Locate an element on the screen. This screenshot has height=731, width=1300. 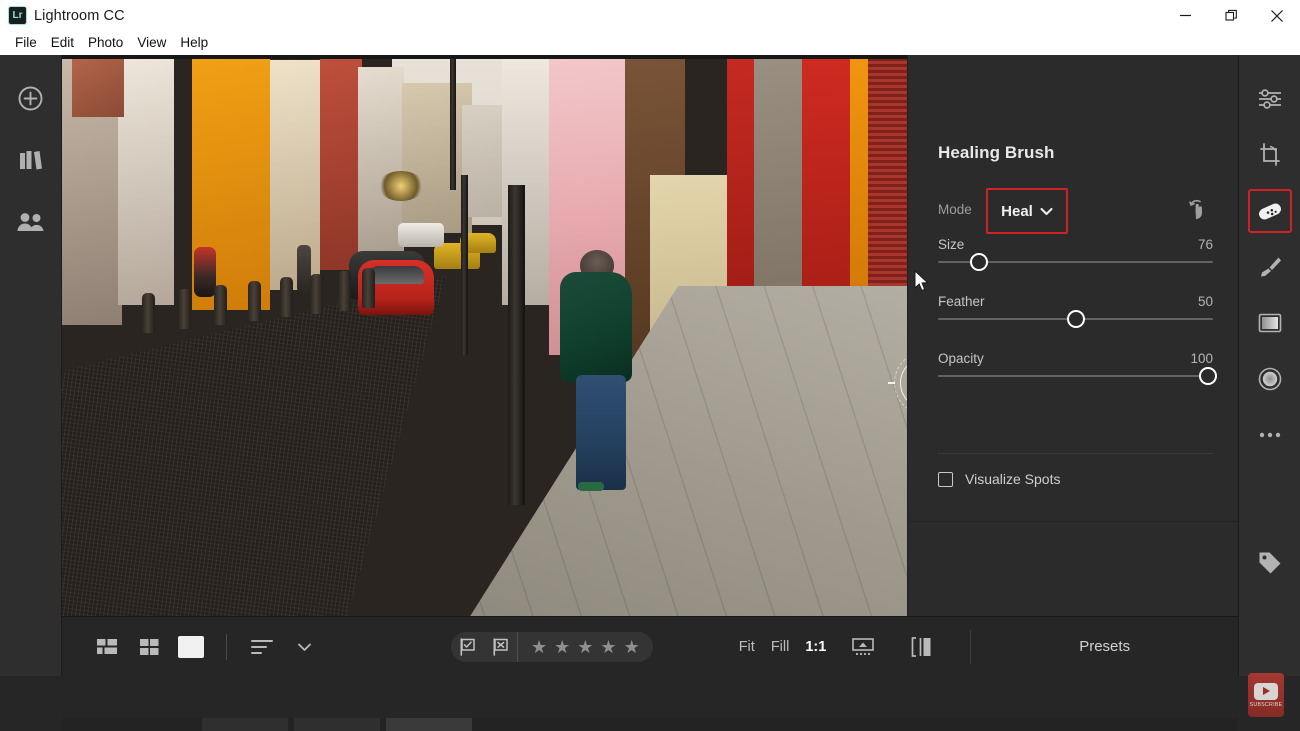
photo-lamp-post-main is located at coordinates (516, 345).